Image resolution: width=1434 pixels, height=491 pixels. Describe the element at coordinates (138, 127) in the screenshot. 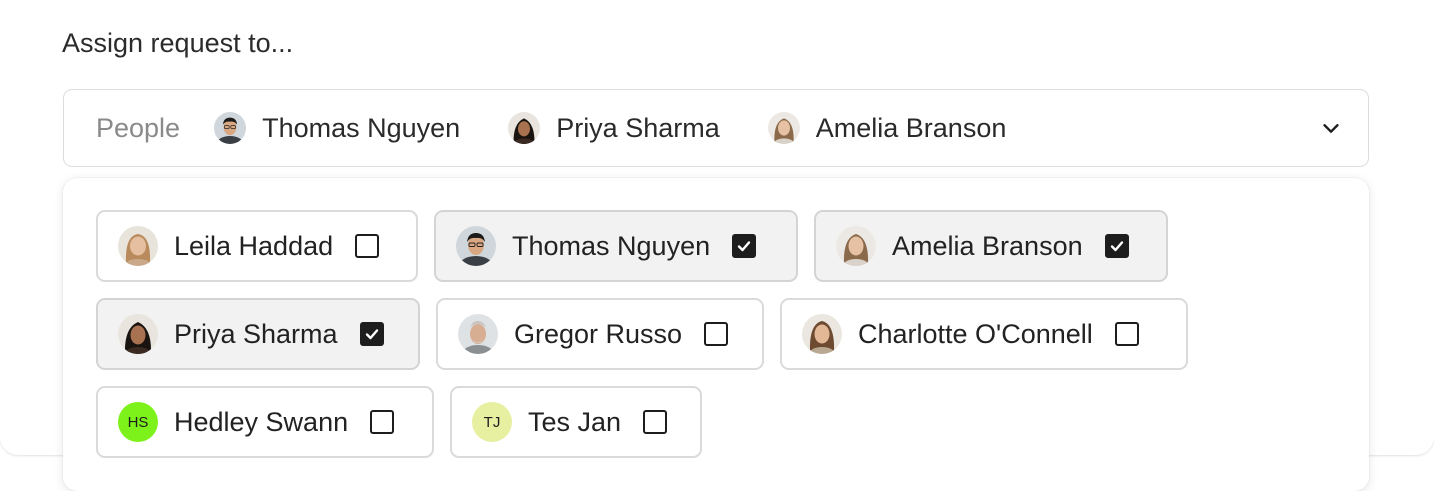

I see `select-placeholder: People` at that location.